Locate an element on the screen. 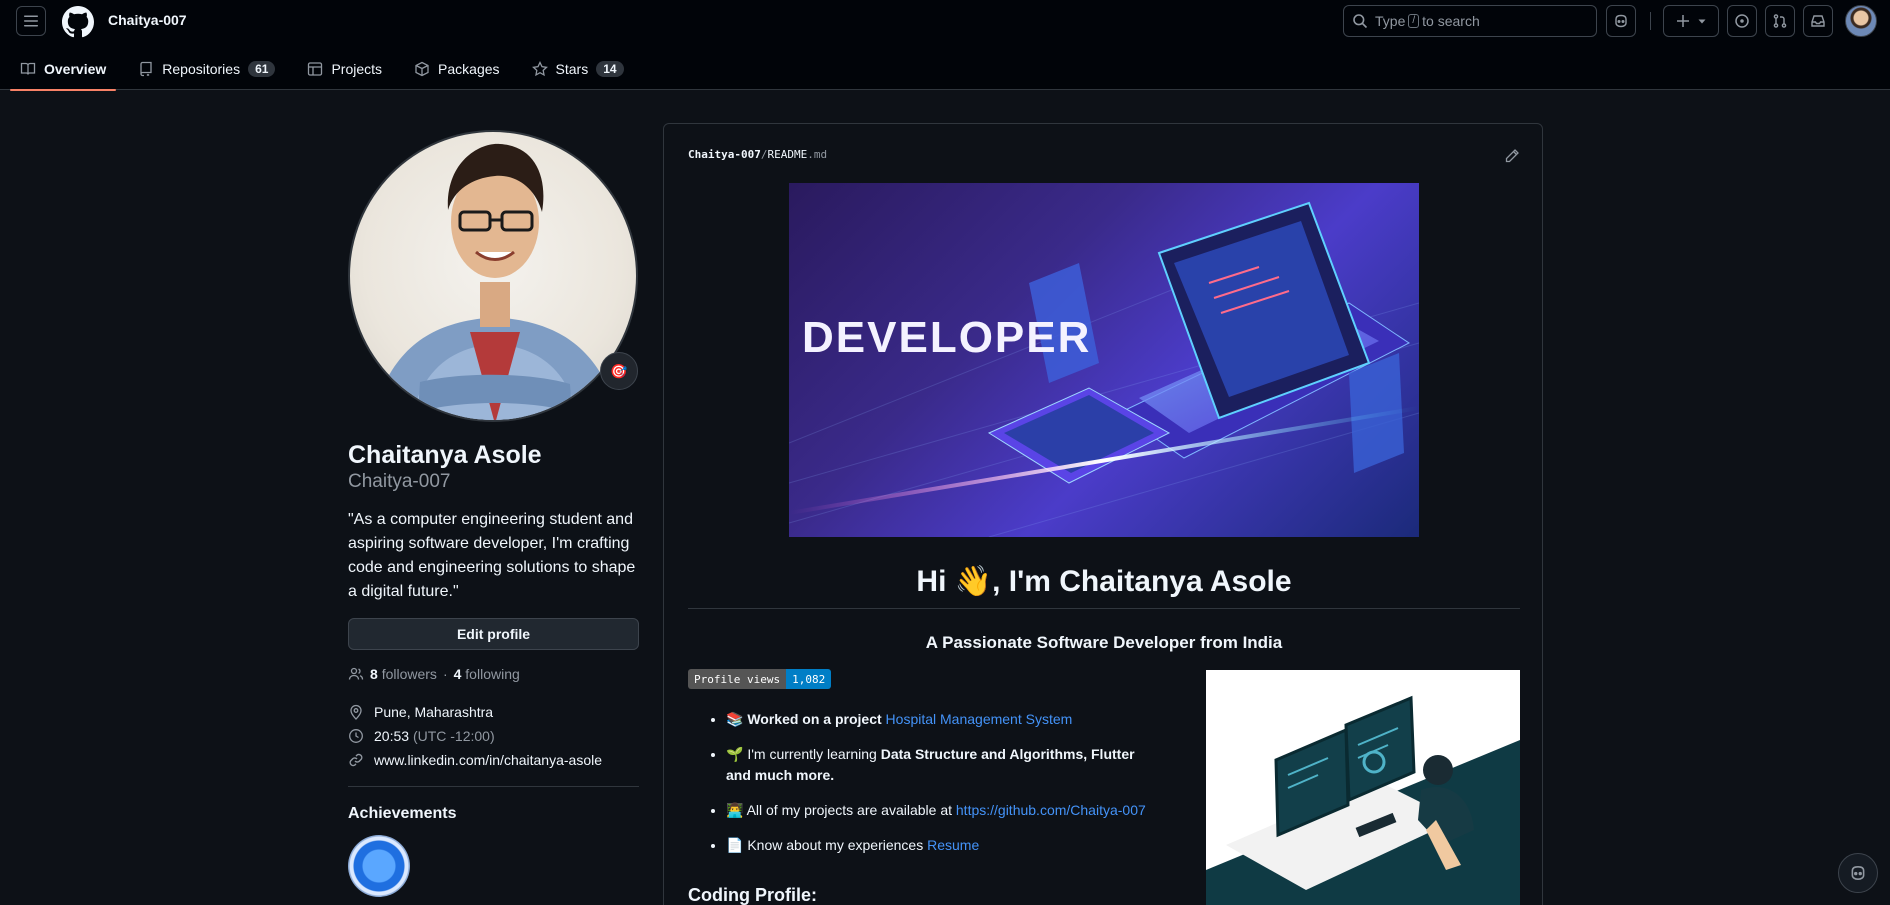  search-input: Type / to search is located at coordinates (1470, 21).